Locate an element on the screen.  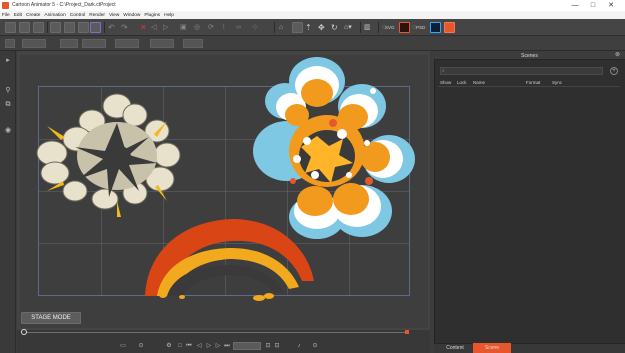
speed-icon: ⊙ is located at coordinates (141, 346).